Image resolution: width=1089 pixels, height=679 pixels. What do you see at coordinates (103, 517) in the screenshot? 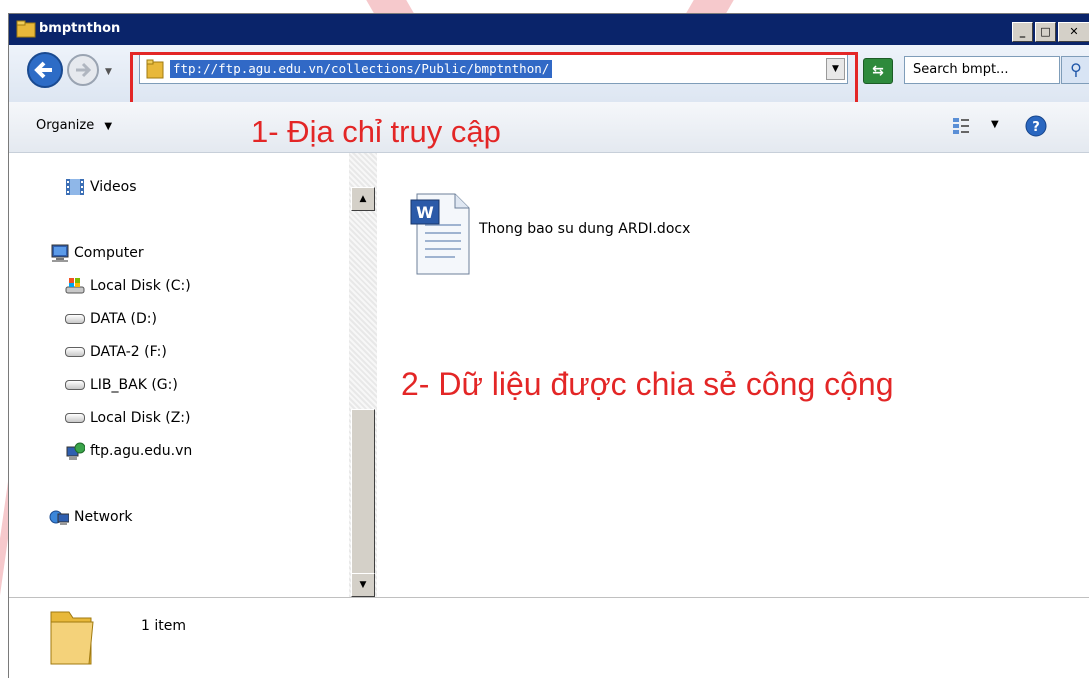
I see `nav-item-label: Network` at bounding box center [103, 517].